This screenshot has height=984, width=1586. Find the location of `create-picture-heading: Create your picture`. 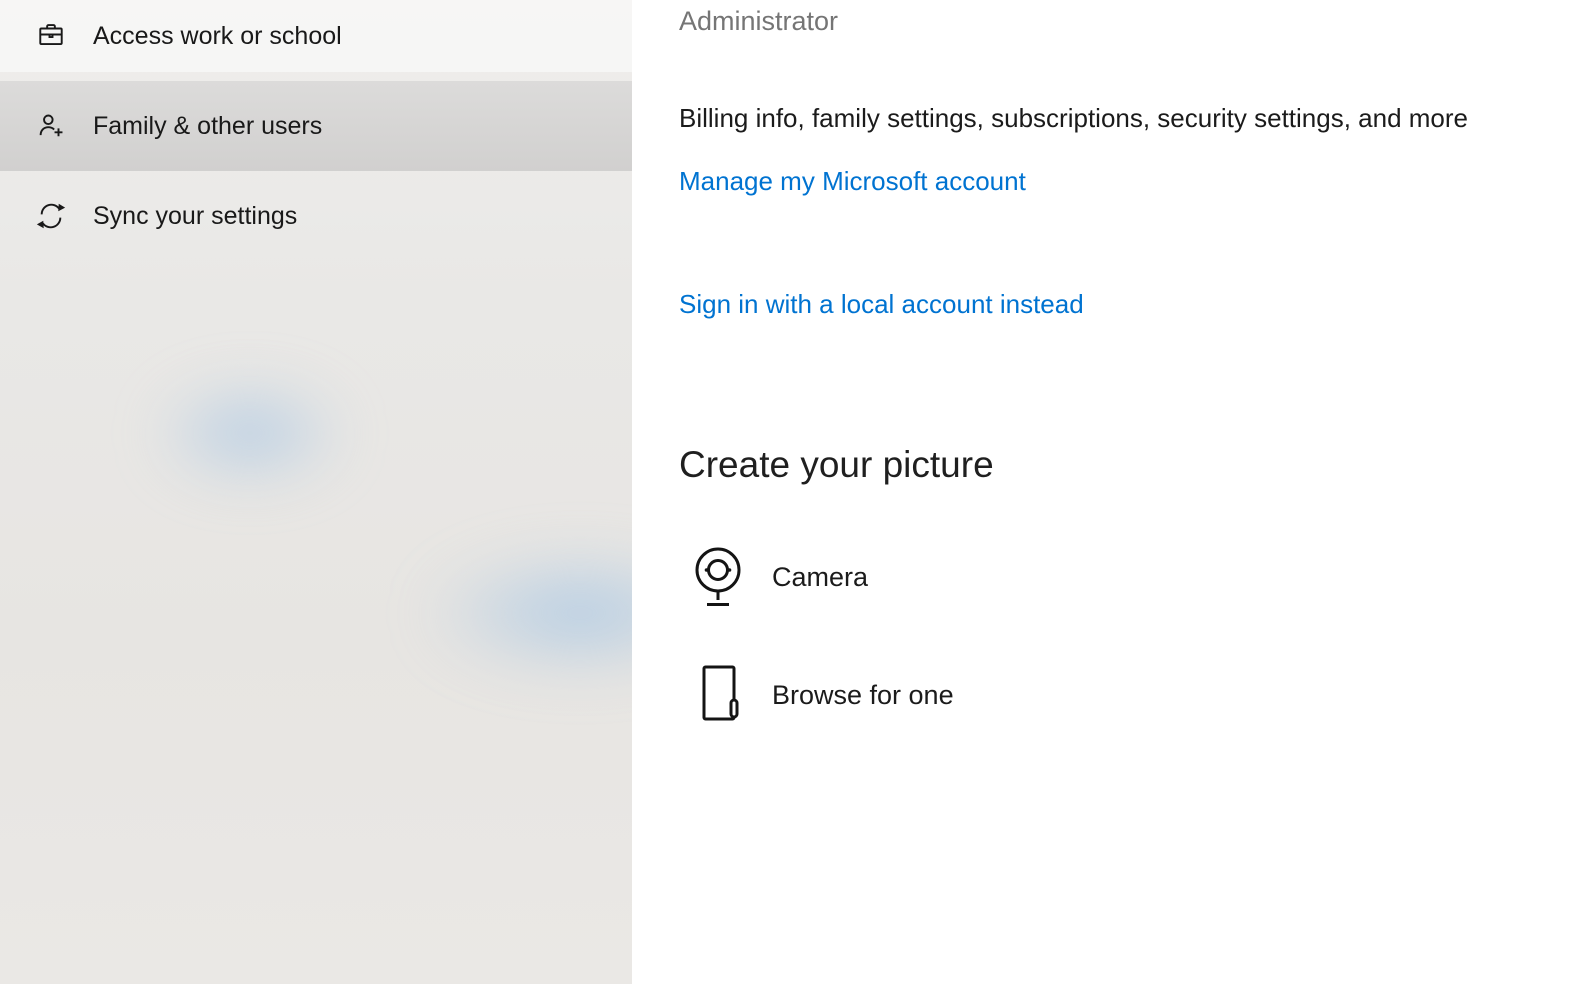

create-picture-heading: Create your picture is located at coordinates (836, 464).